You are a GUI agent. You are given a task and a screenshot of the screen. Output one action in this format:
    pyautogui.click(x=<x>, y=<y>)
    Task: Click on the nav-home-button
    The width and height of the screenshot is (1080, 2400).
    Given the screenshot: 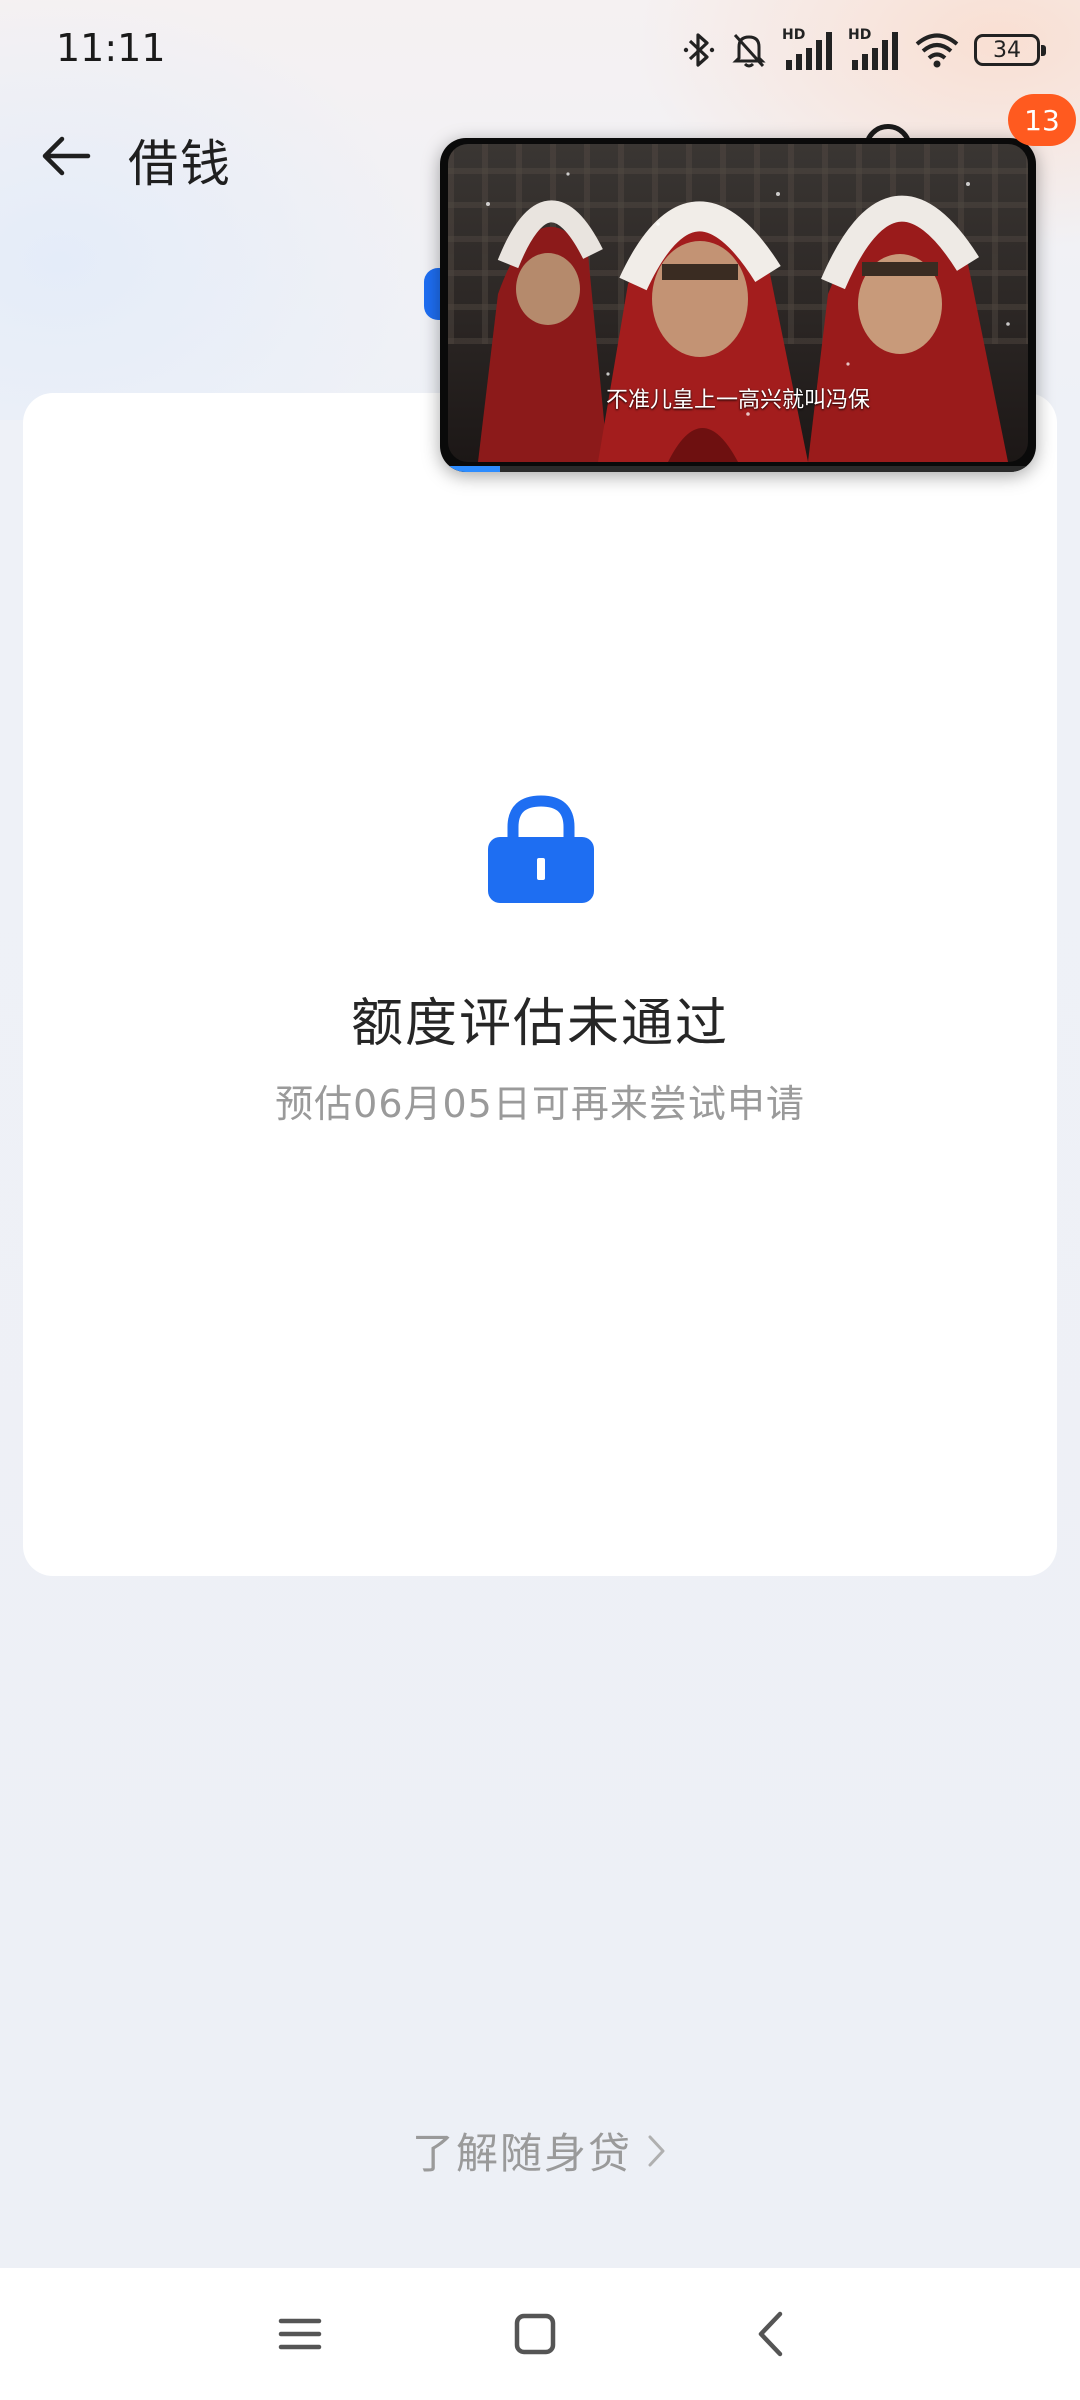 What is the action you would take?
    pyautogui.click(x=535, y=2334)
    